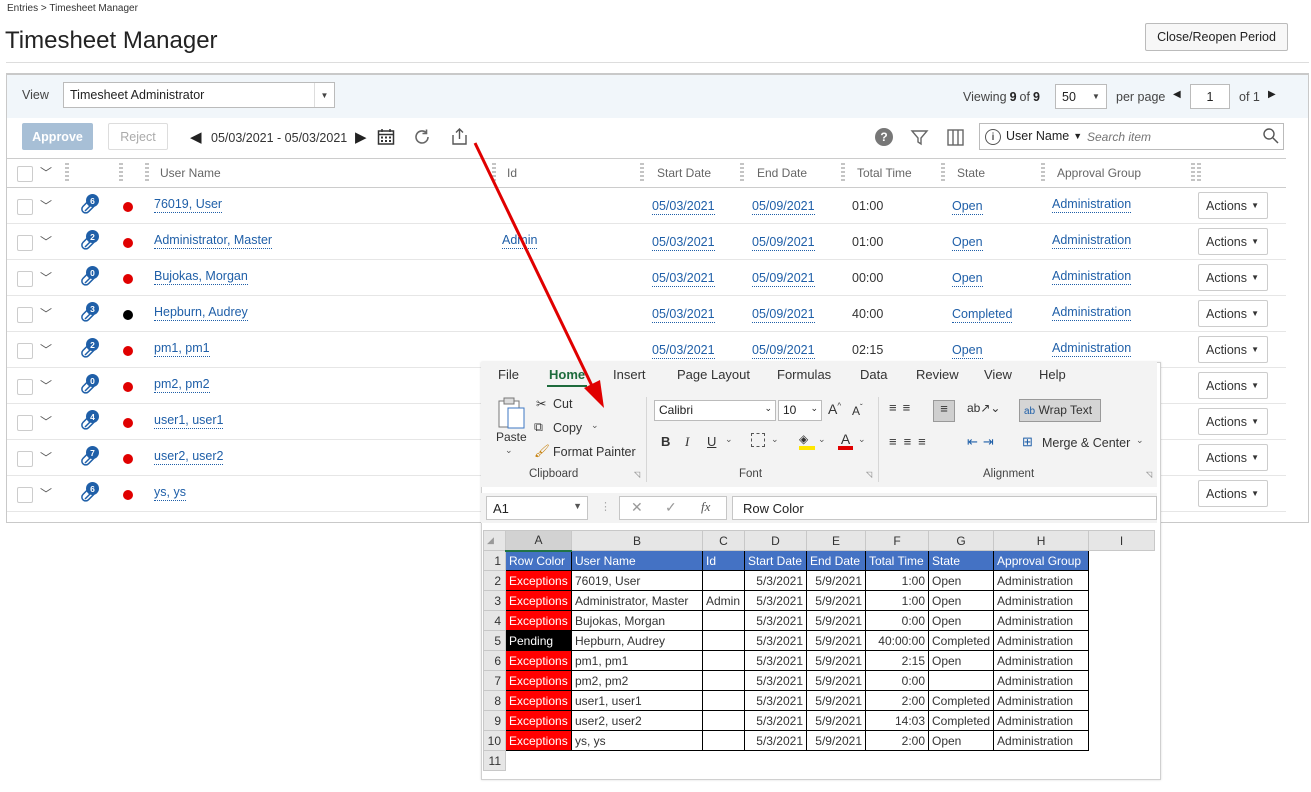 This screenshot has height=792, width=1311. I want to click on cell: 76019, User, so click(637, 580).